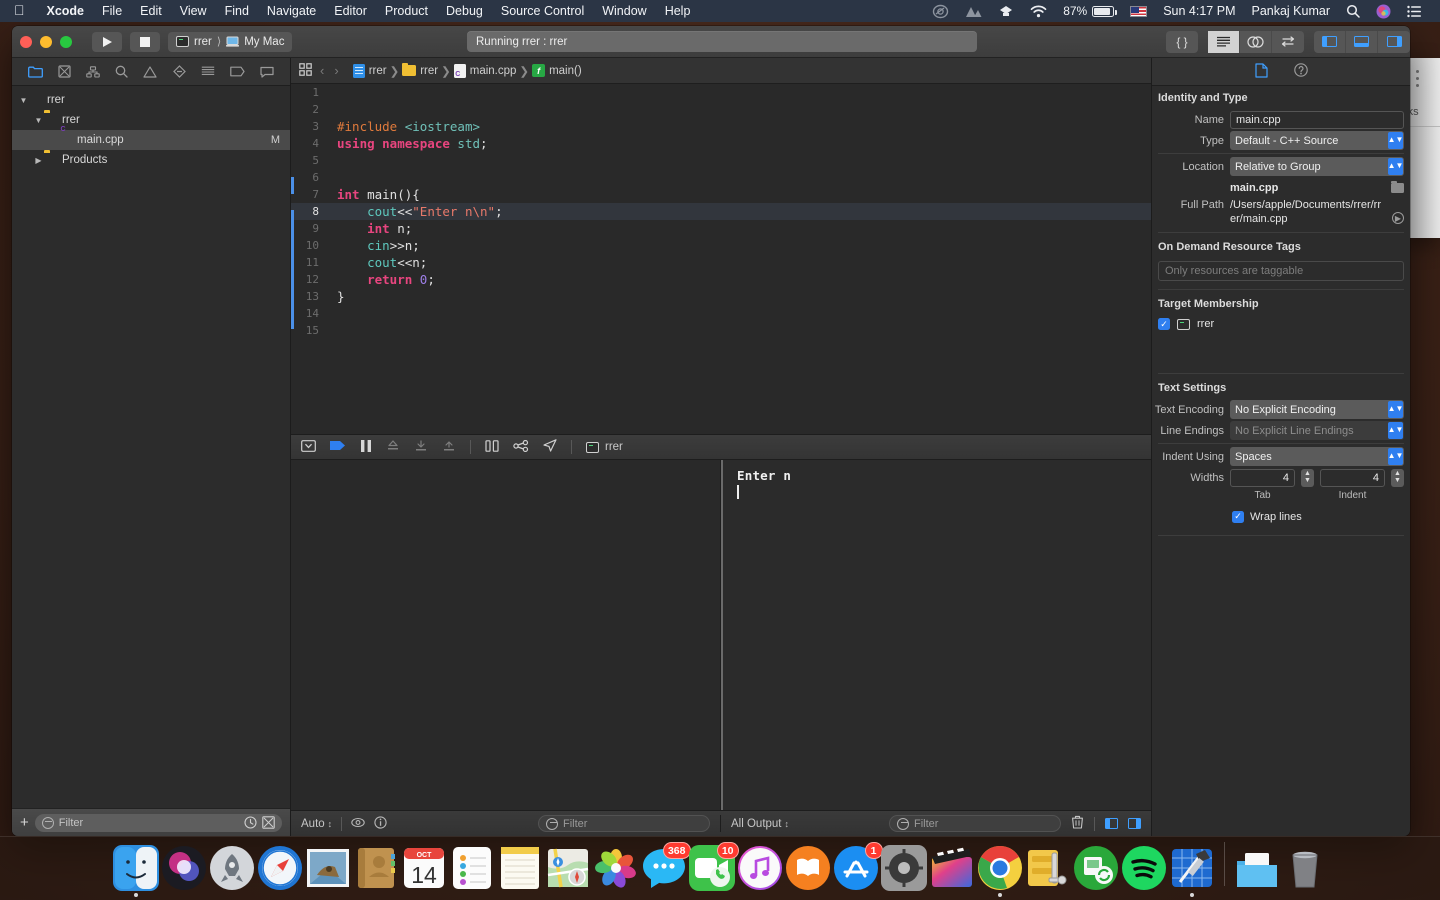 The width and height of the screenshot is (1440, 900). What do you see at coordinates (338, 447) in the screenshot?
I see `continue-execution-icon` at bounding box center [338, 447].